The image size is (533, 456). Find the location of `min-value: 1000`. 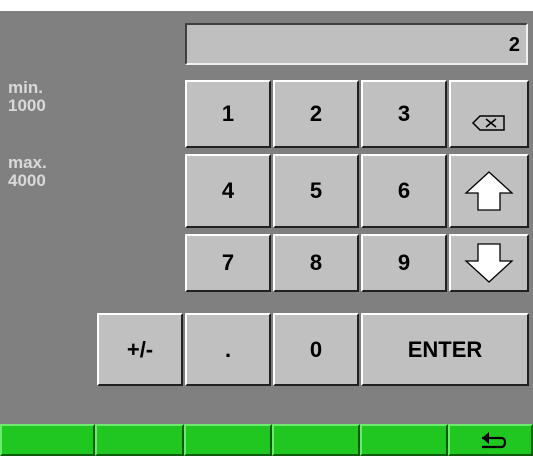

min-value: 1000 is located at coordinates (27, 105).